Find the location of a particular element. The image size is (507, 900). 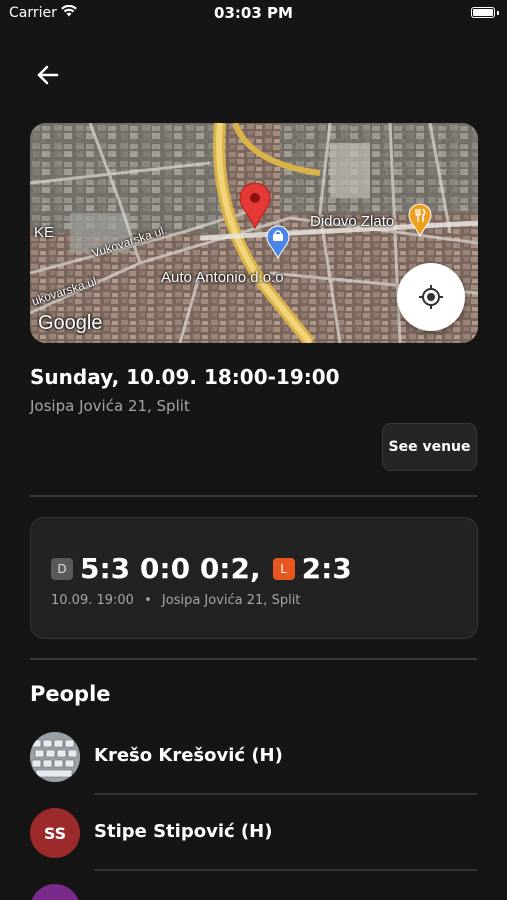

person-row is located at coordinates (253, 892).